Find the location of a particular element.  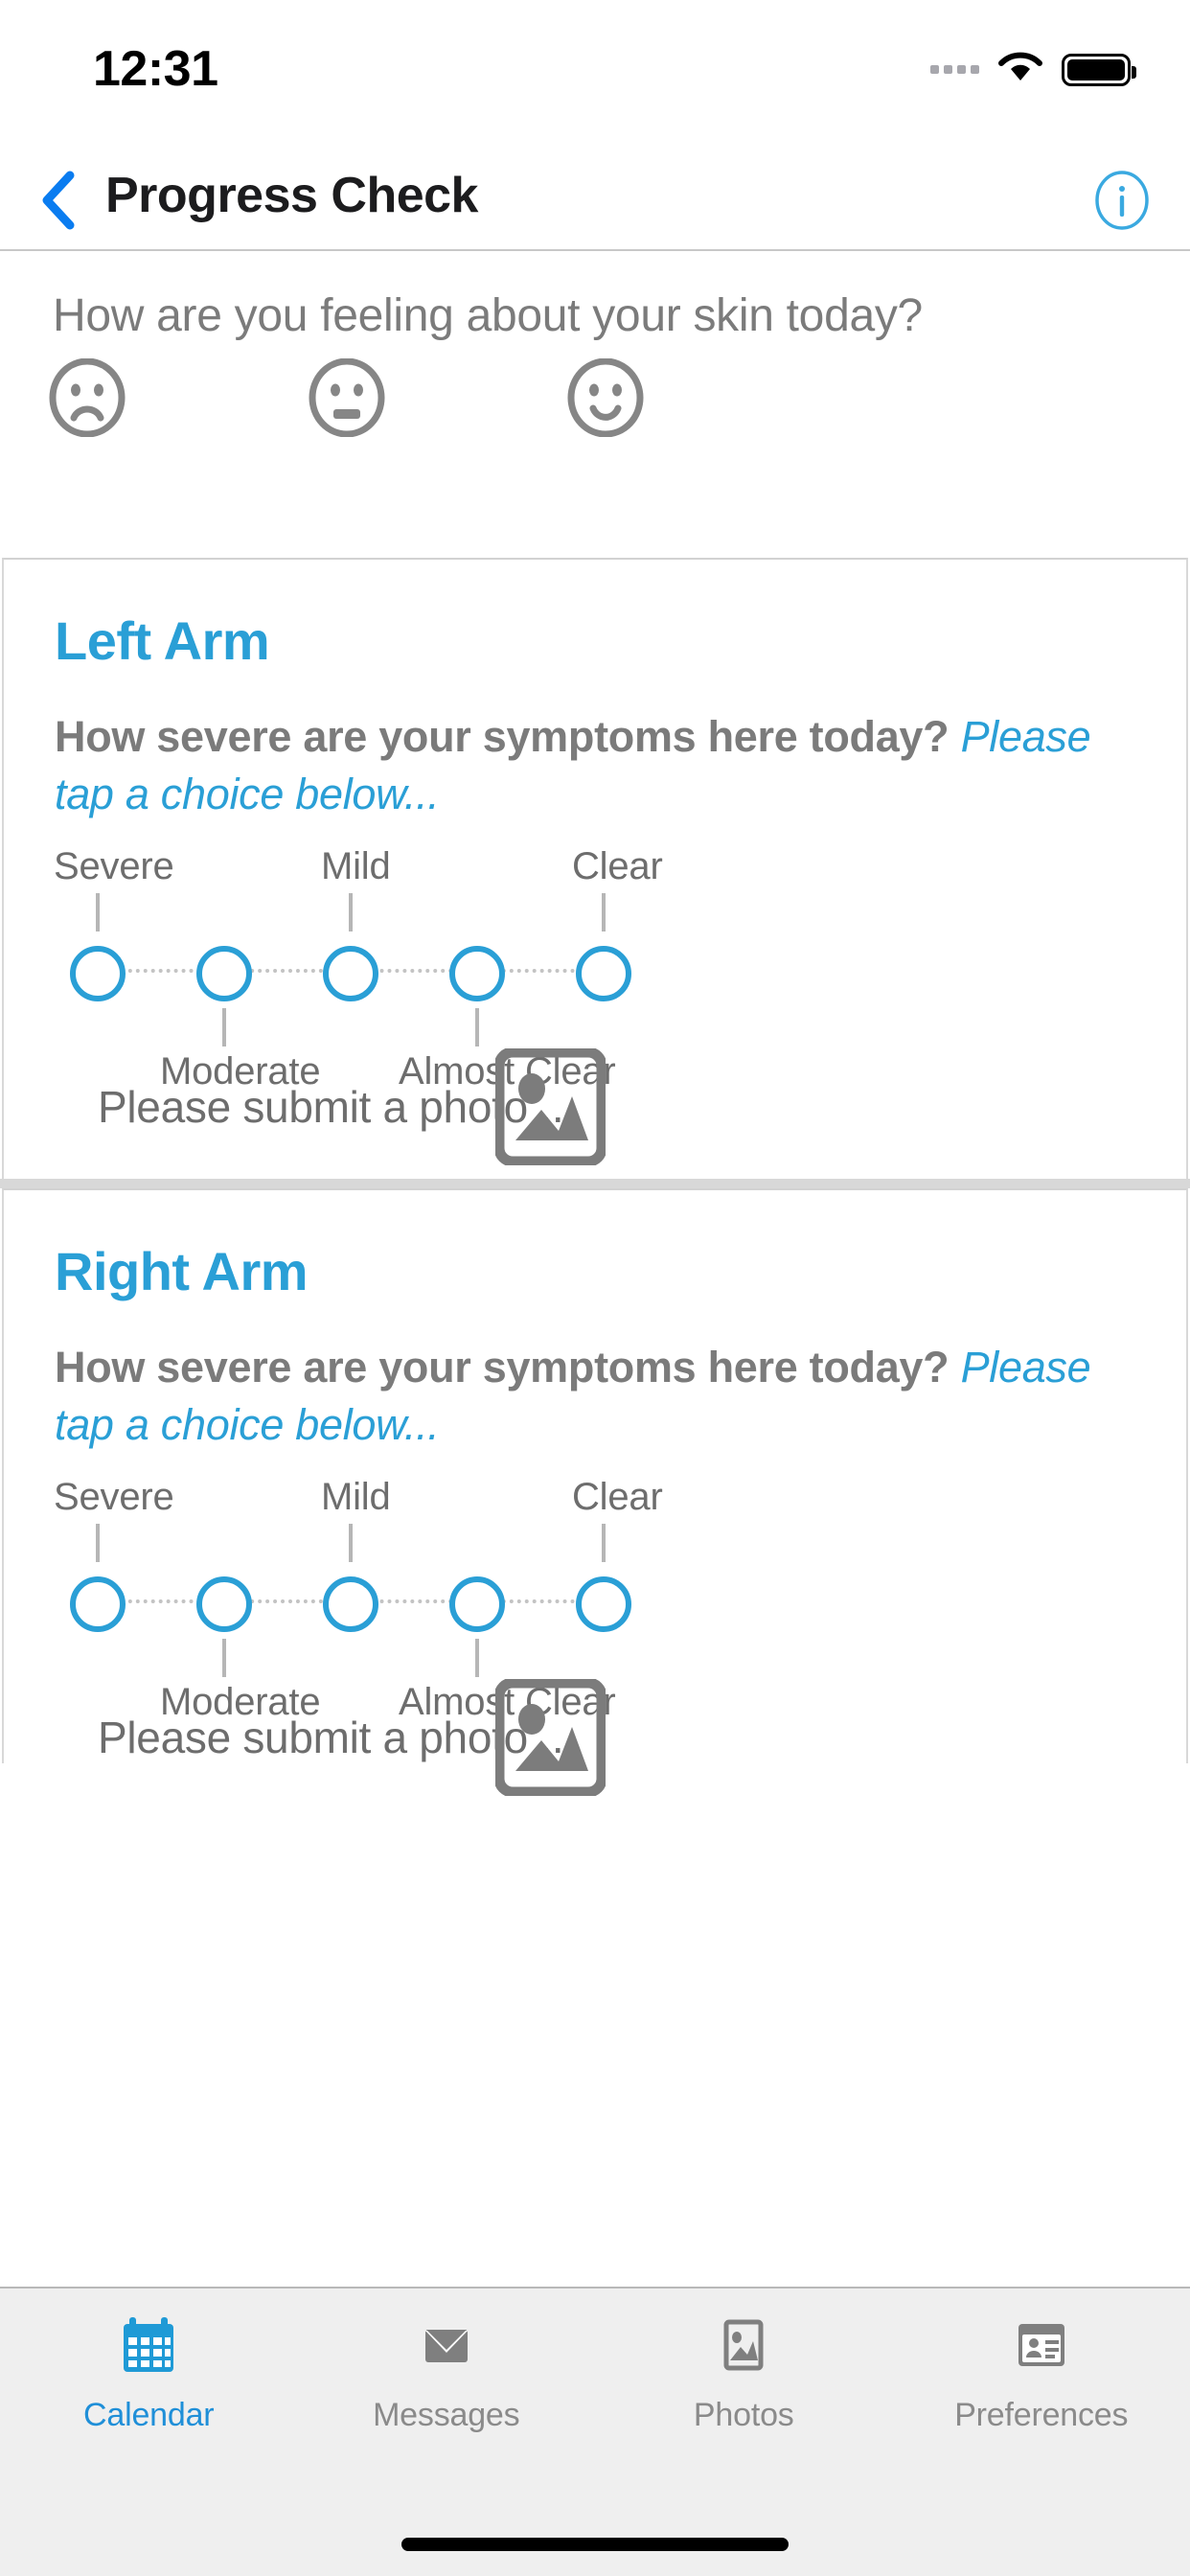

mood-option-neutral is located at coordinates (347, 397).